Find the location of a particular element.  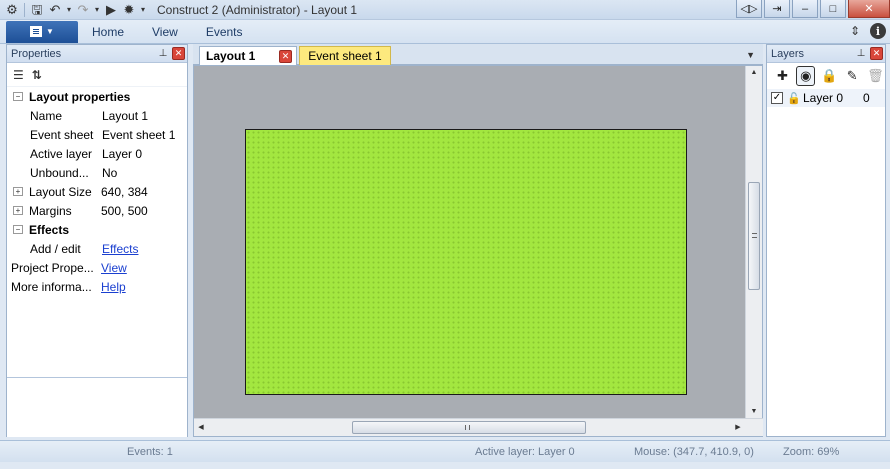

tab-event-sheet-1: Event sheet 1 is located at coordinates (345, 55).